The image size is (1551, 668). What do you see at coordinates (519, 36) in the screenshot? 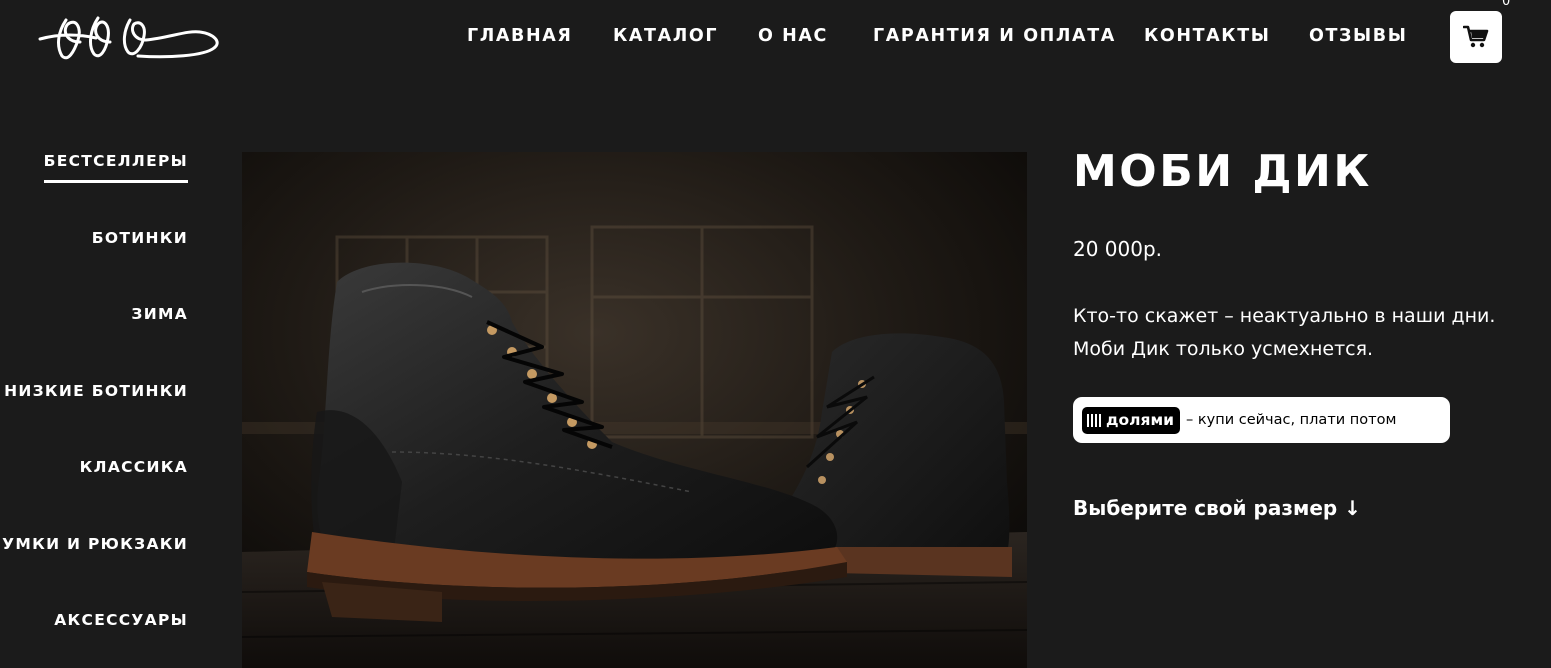
I see `nav-home: ГЛАВНАЯ` at bounding box center [519, 36].